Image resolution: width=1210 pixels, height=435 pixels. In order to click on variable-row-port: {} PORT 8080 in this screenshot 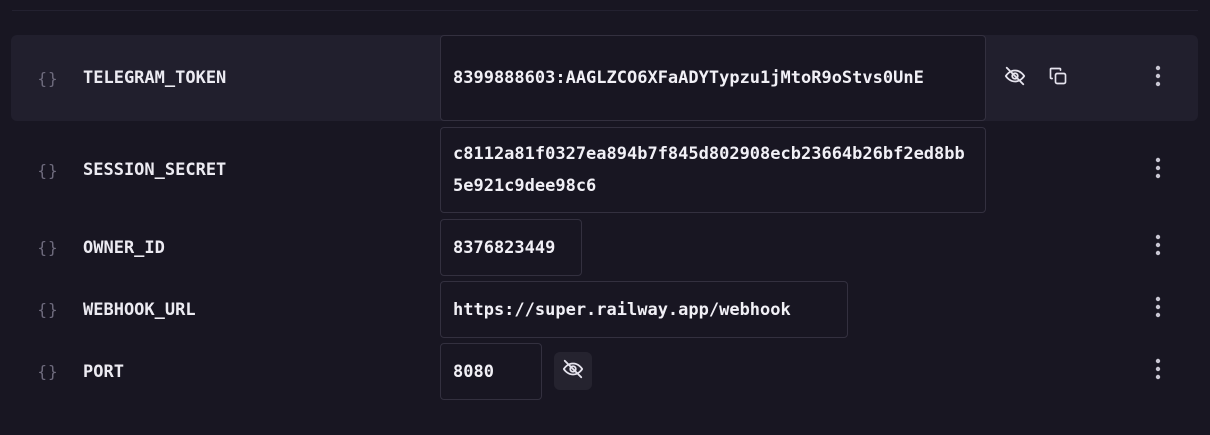, I will do `click(604, 371)`.